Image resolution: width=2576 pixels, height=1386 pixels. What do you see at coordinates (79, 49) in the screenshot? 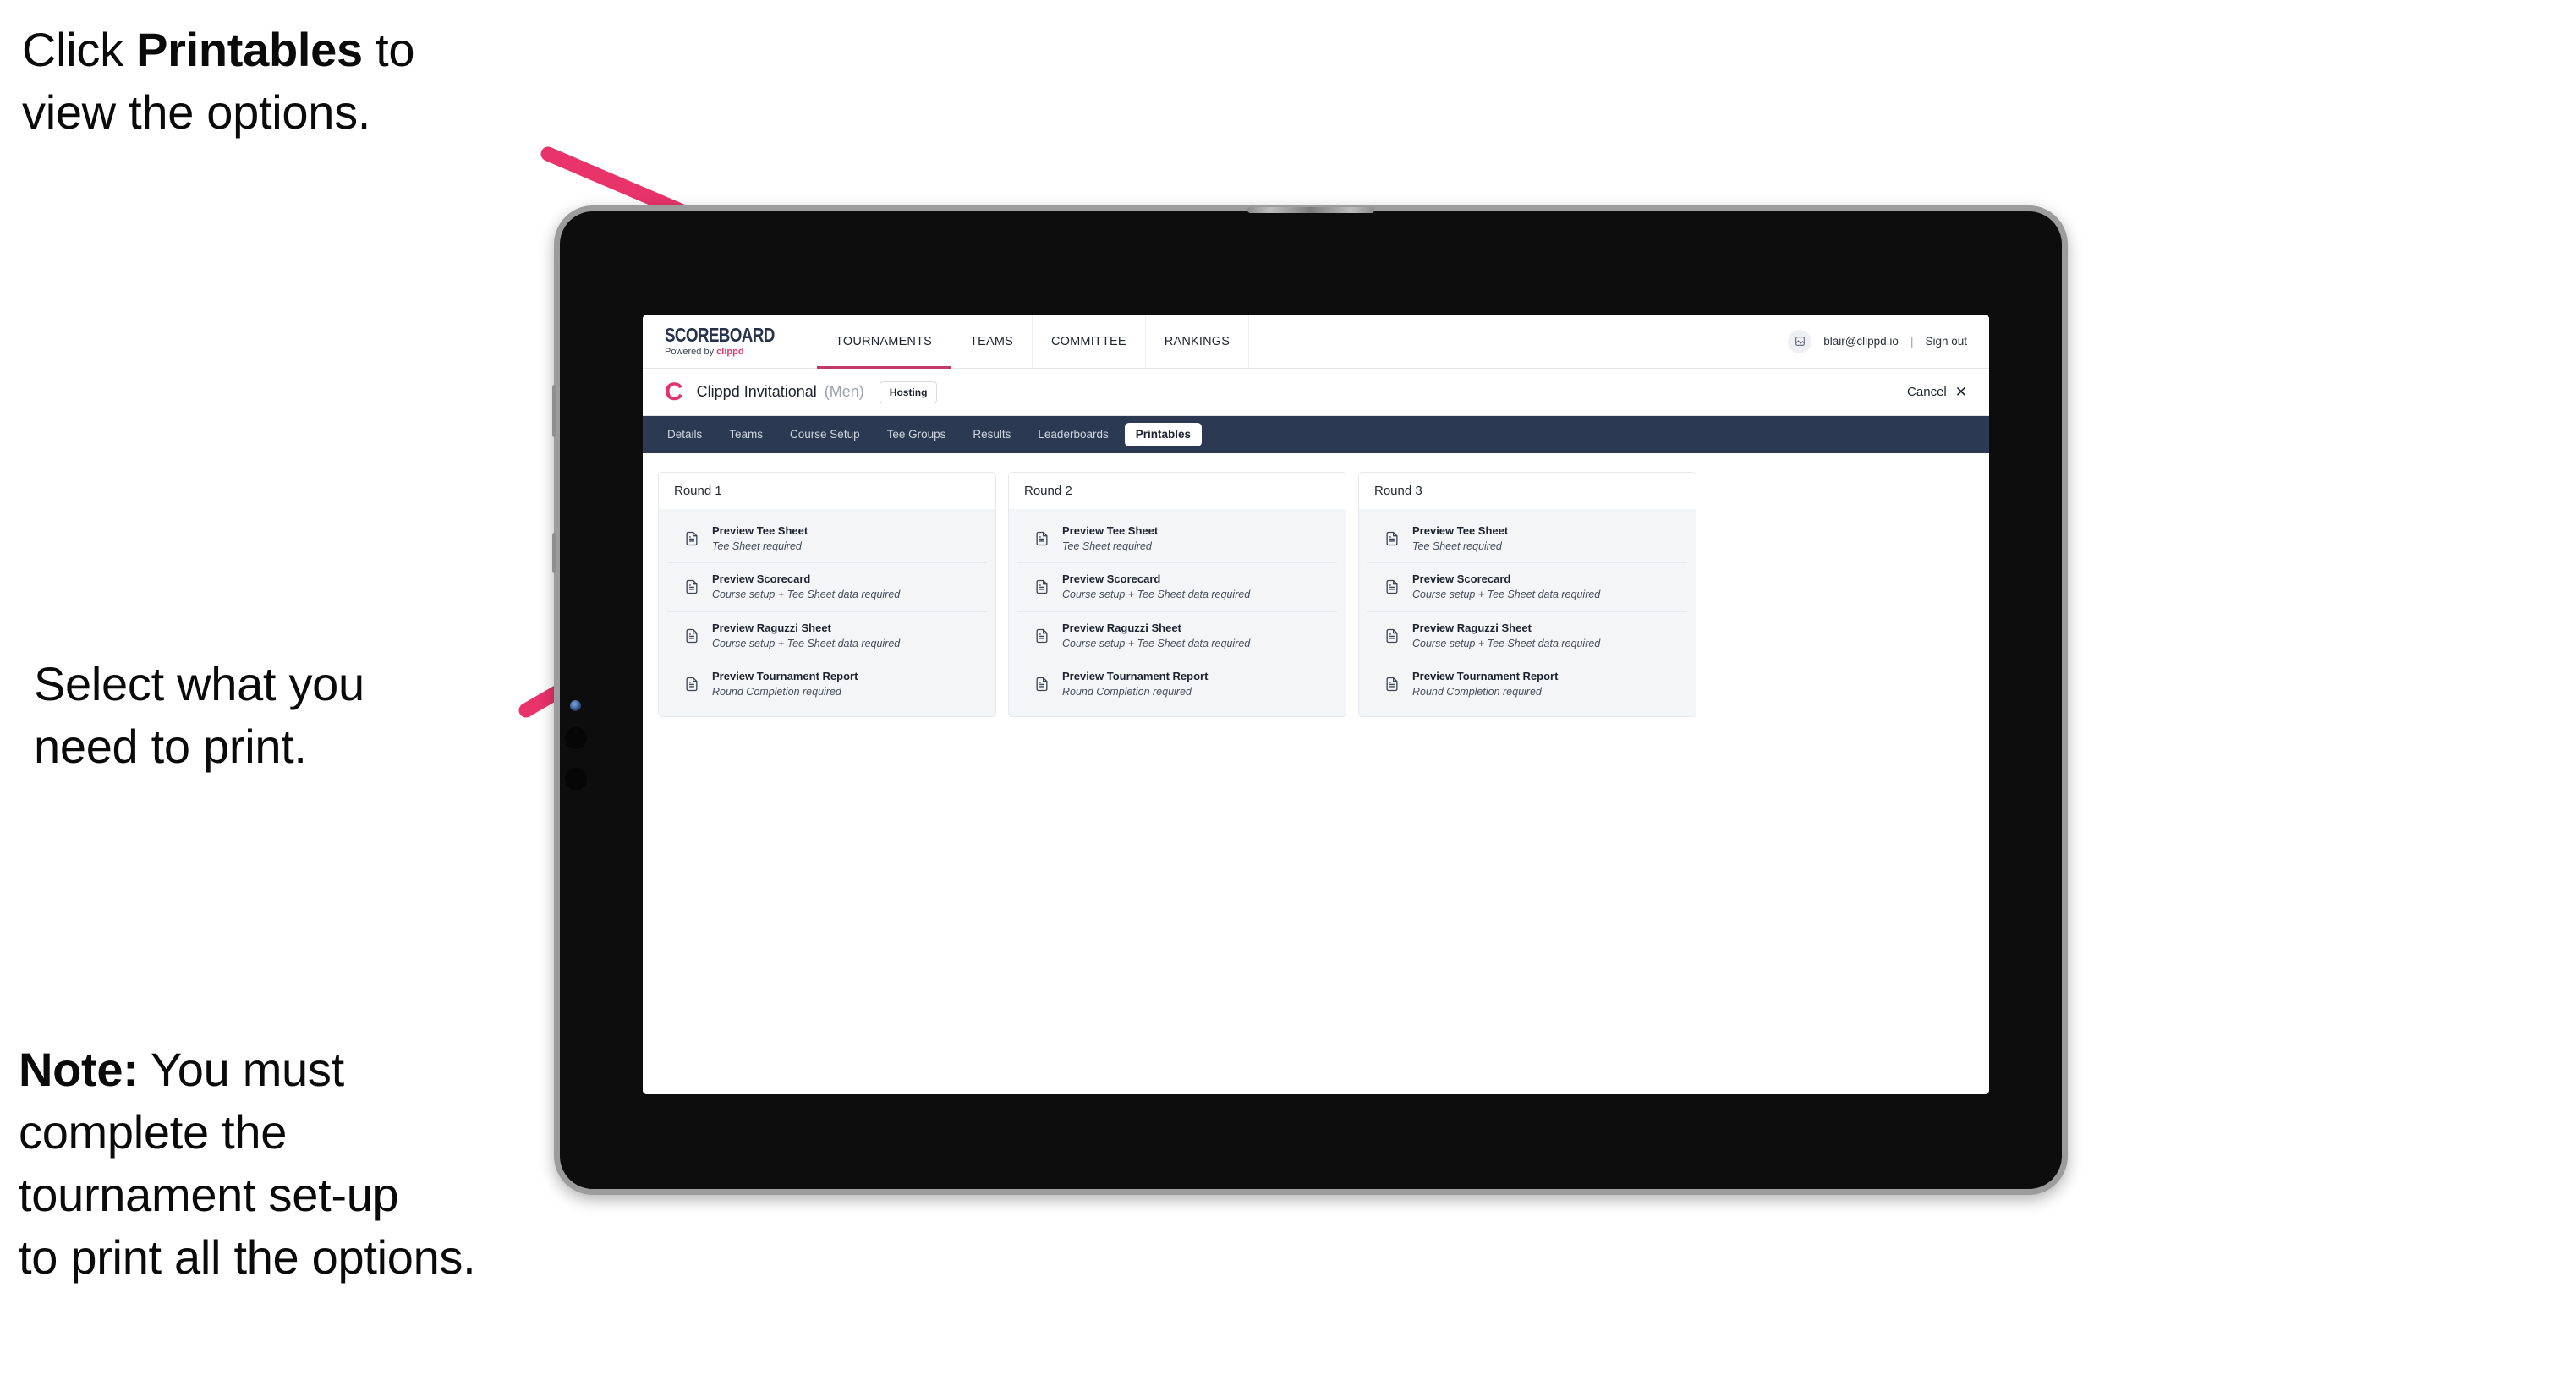
I see `annotation-click-pre: Click` at bounding box center [79, 49].